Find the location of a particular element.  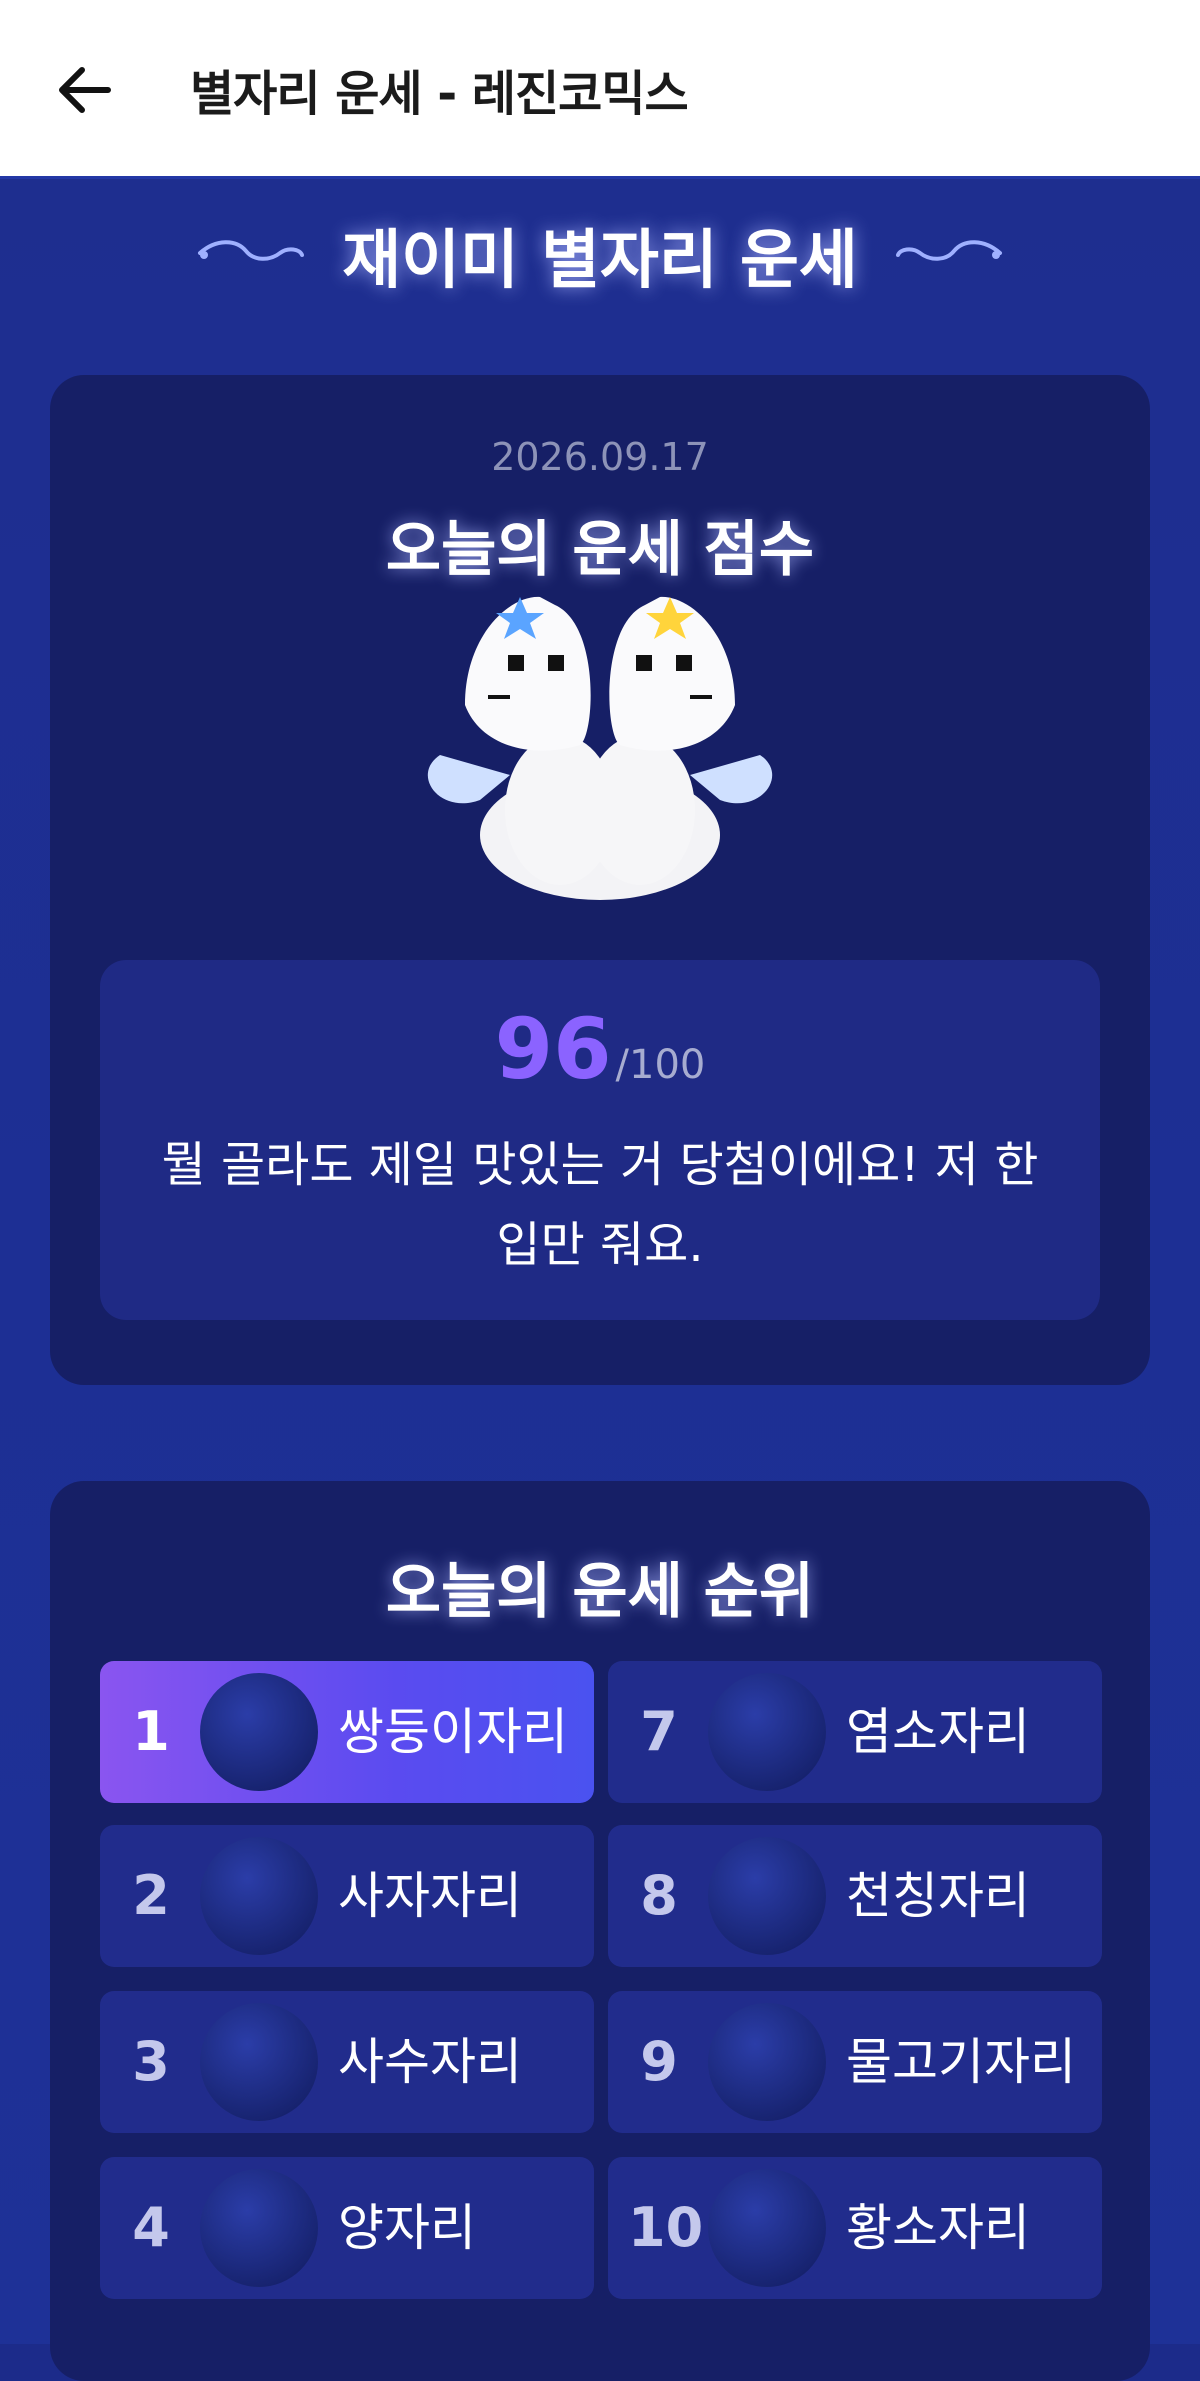

score-max: /100 is located at coordinates (660, 1065).